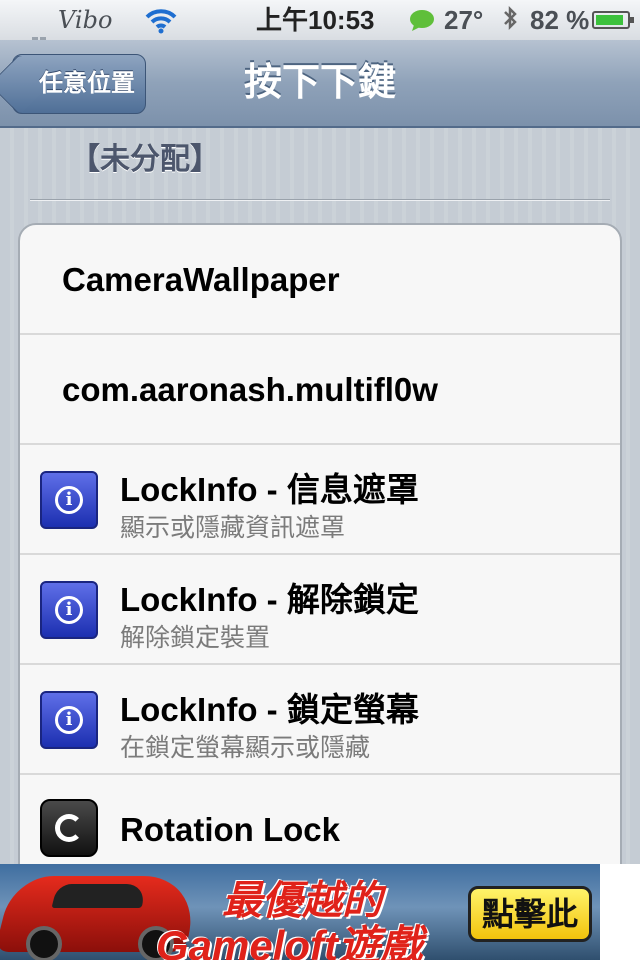 The height and width of the screenshot is (960, 640). I want to click on list-item-title: CameraWallpaper, so click(201, 279).